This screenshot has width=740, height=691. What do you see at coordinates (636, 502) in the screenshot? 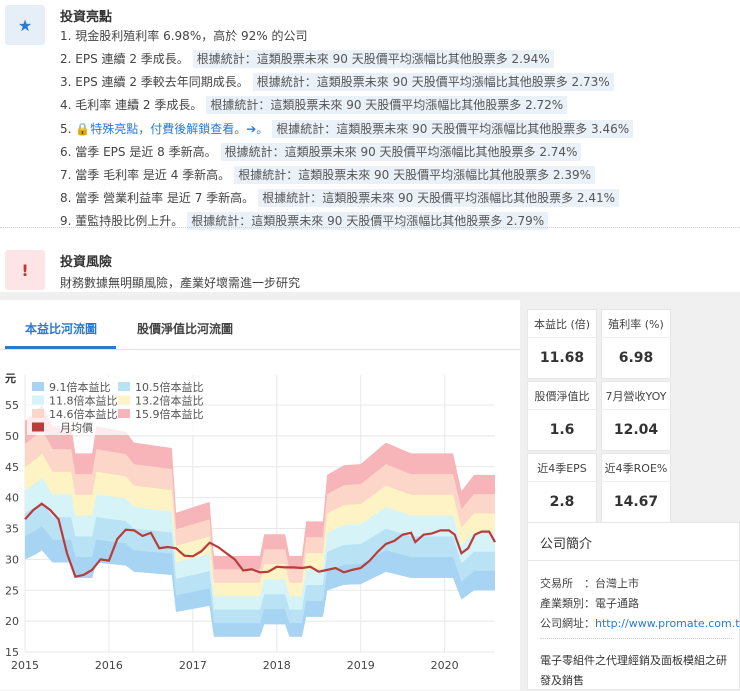
I see `metric-value: 14.67` at bounding box center [636, 502].